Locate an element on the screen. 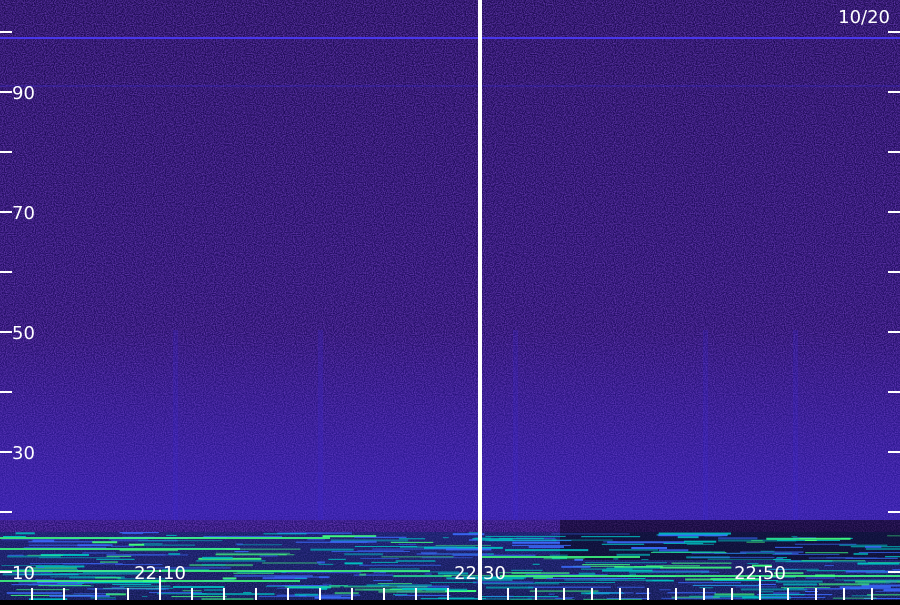 Image resolution: width=900 pixels, height=605 pixels. y-tick-label: 70 is located at coordinates (23, 213).